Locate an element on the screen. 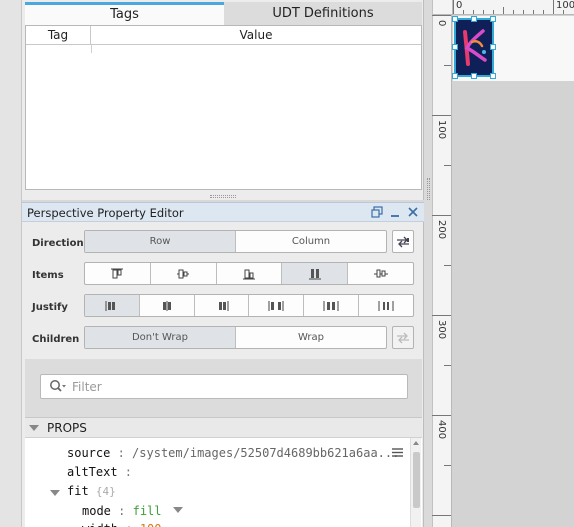 This screenshot has width=574, height=527. column-header-tag: Tag is located at coordinates (58, 35).